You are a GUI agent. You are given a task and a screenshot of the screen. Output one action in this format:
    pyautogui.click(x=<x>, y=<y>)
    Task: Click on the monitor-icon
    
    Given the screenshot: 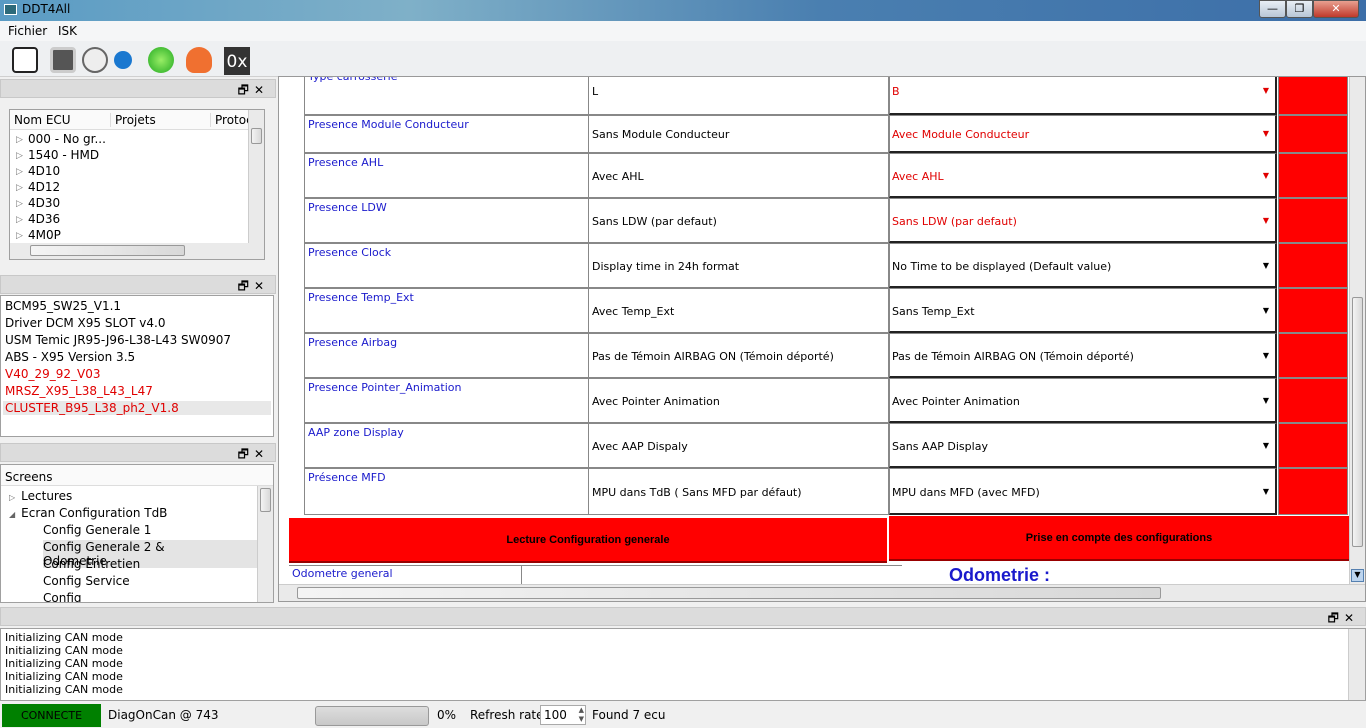 What is the action you would take?
    pyautogui.click(x=63, y=60)
    